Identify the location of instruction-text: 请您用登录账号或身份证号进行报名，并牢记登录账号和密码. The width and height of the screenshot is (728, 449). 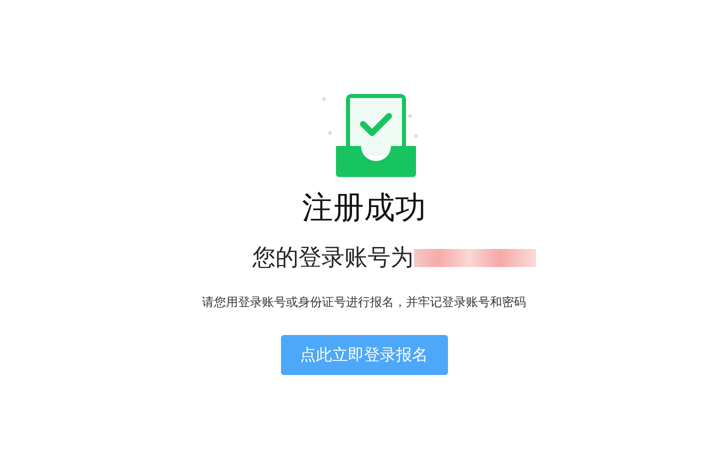
(364, 302).